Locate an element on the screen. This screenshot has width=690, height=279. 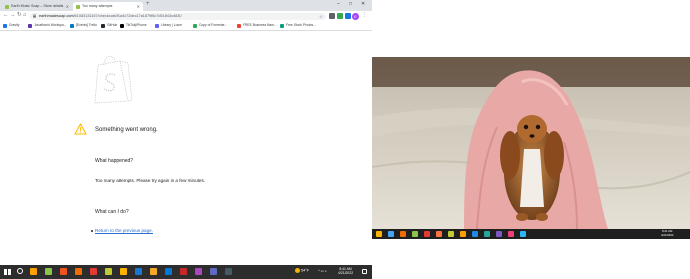
windows-taskbar: 54°F ^ ▭ ◗ 8:41 AM 4/21/2022 is located at coordinates (186, 272).